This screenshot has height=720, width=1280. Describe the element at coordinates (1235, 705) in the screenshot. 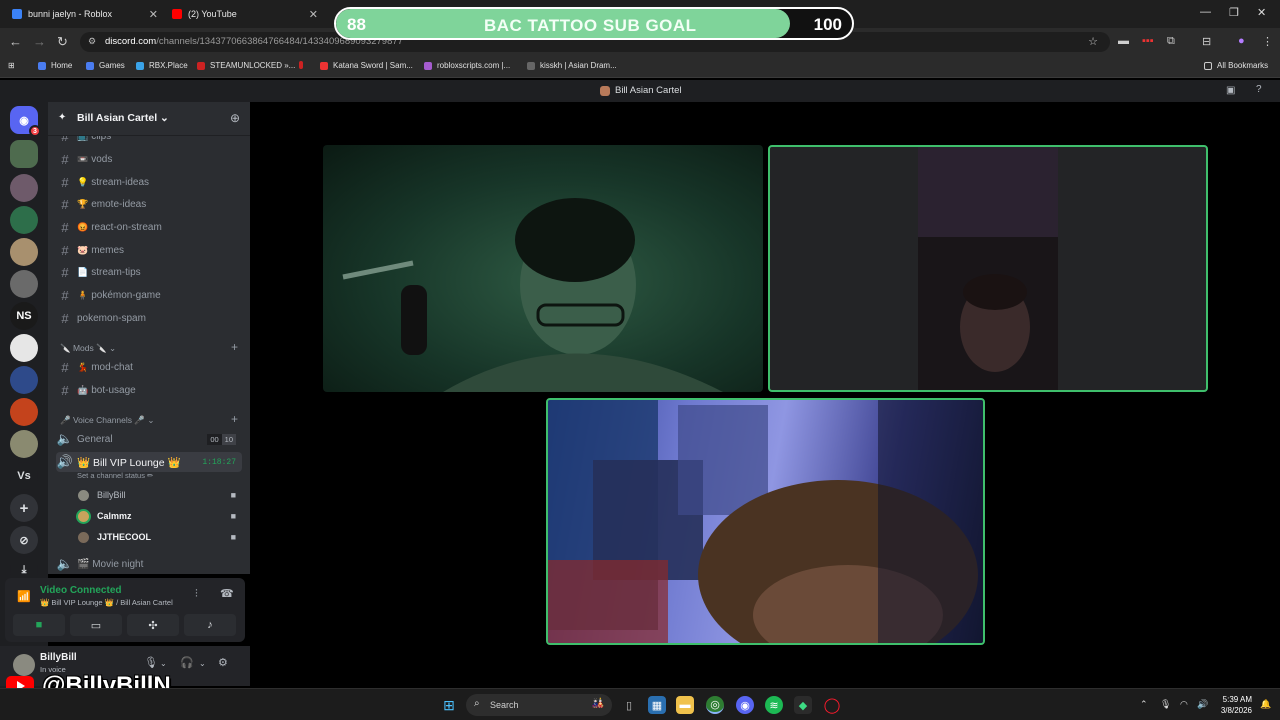

I see `taskbar-clock: 5:39 AM 3/8/2026` at that location.